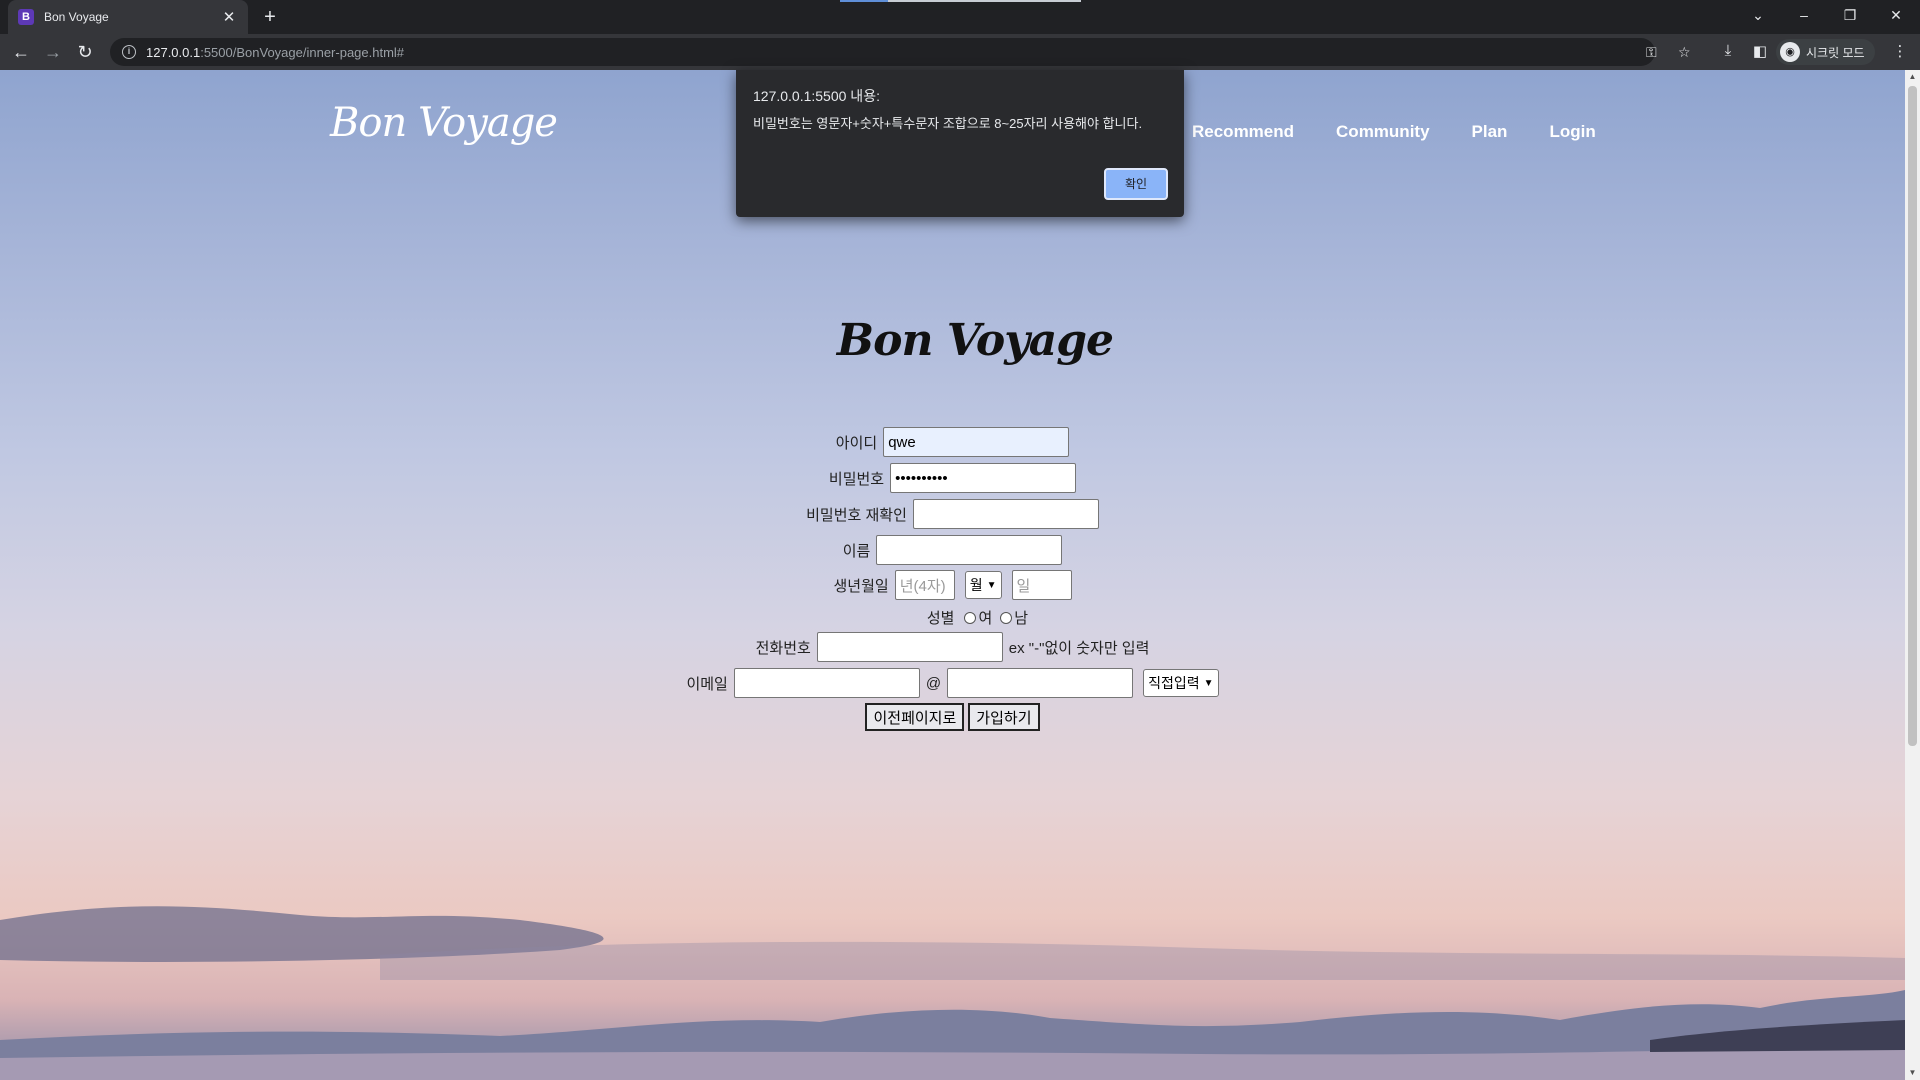 This screenshot has height=1080, width=1920. Describe the element at coordinates (1896, 15) in the screenshot. I see `close-window-button: ✕` at that location.